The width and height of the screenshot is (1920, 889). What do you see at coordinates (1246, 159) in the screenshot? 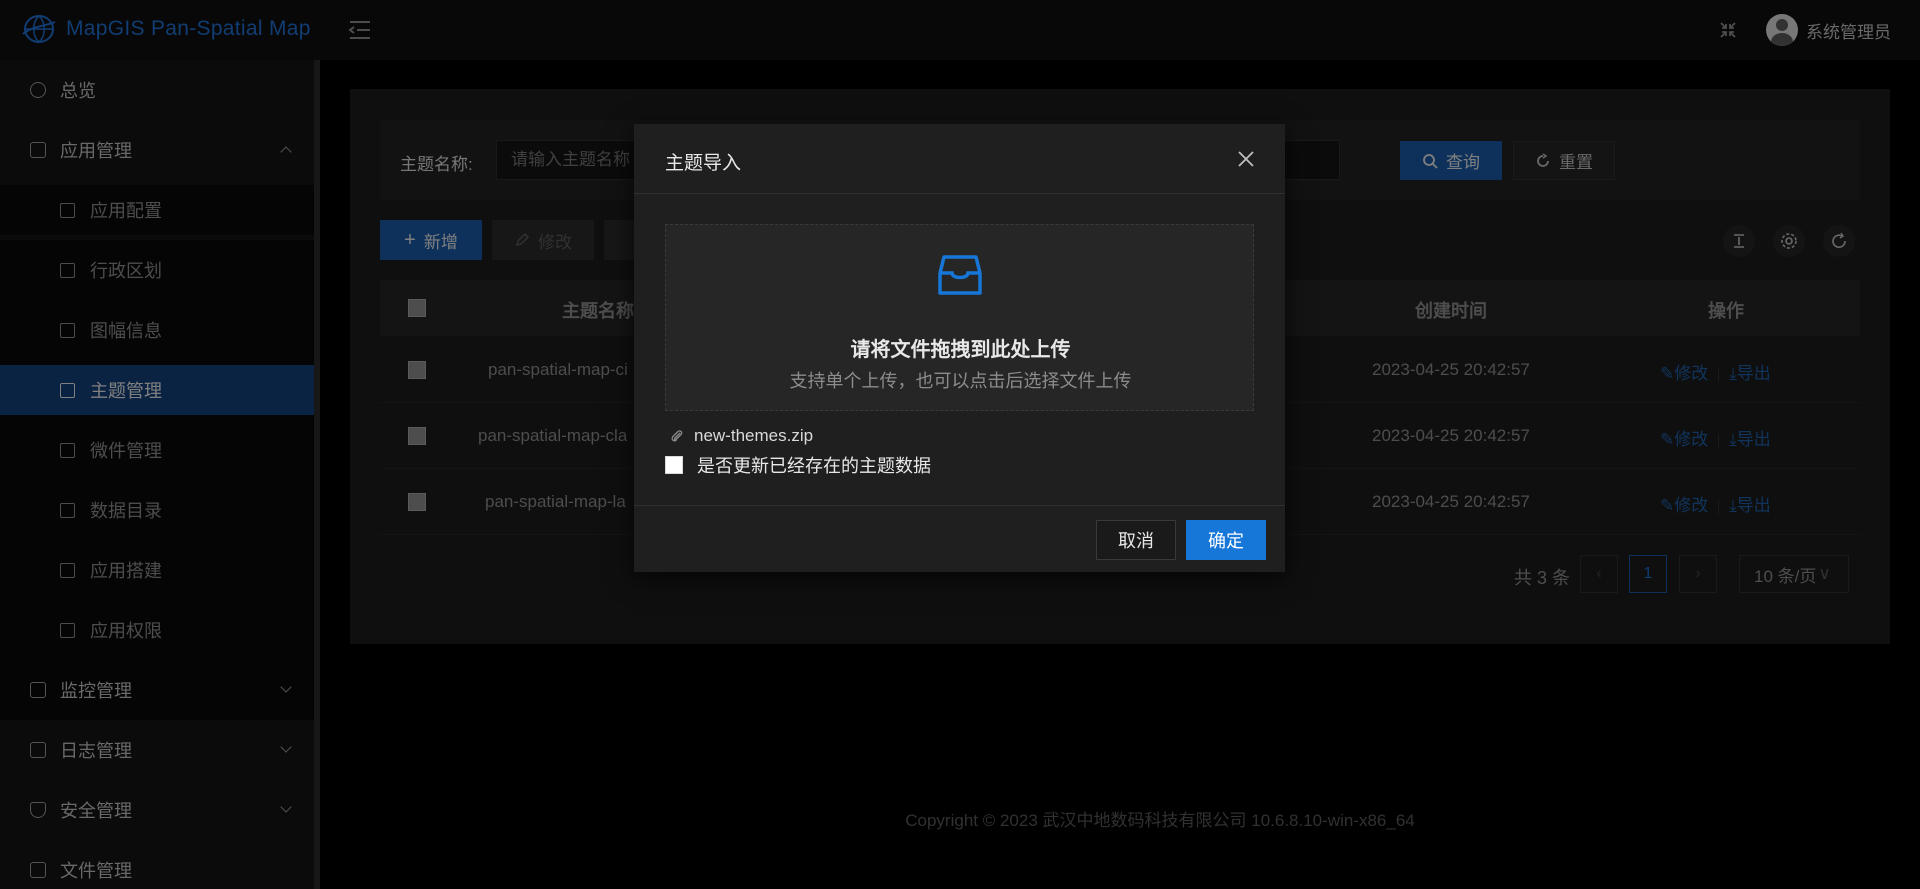
I see `close-icon` at bounding box center [1246, 159].